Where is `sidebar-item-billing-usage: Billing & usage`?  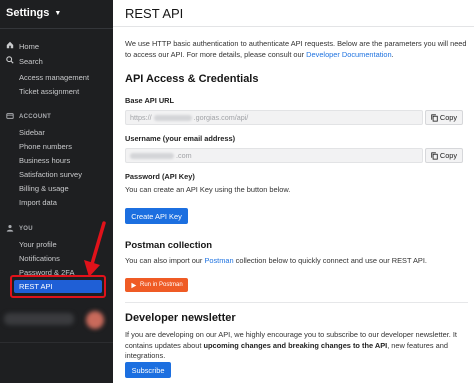
sidebar-item-billing-usage: Billing & usage is located at coordinates (56, 188).